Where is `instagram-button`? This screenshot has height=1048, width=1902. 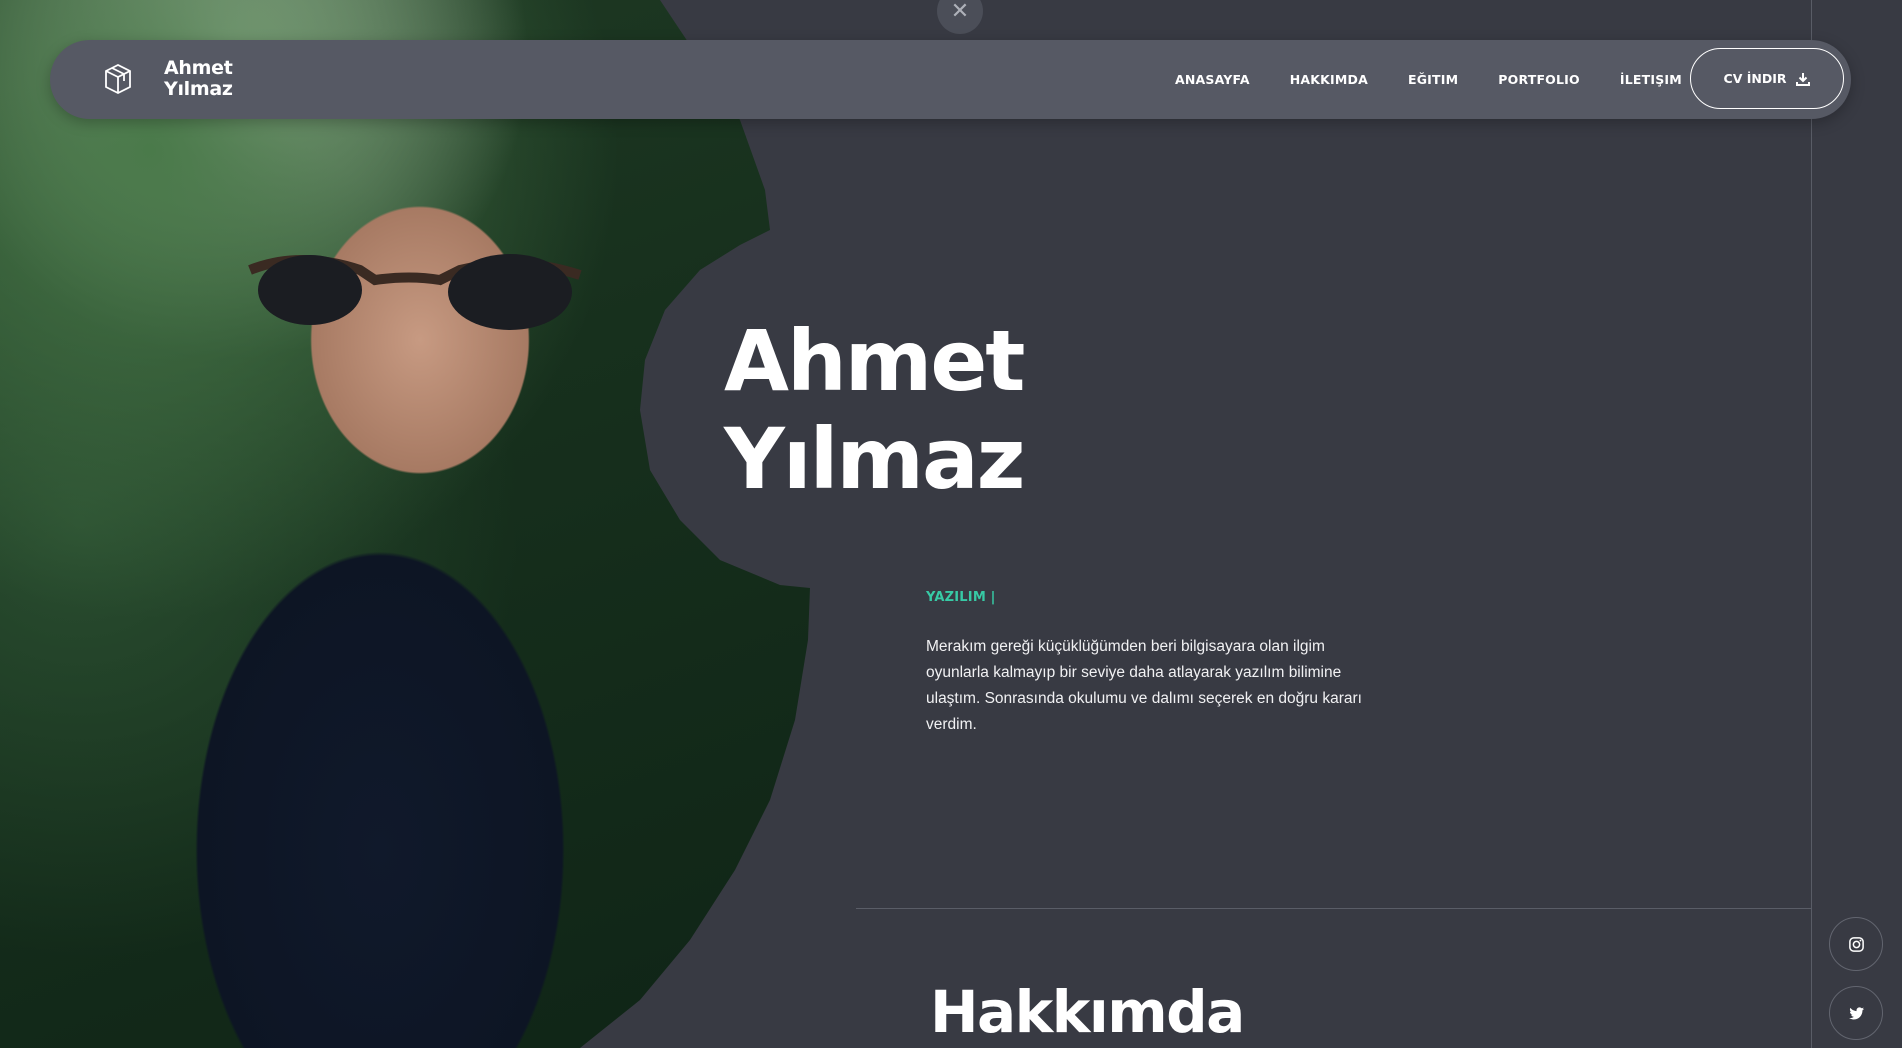 instagram-button is located at coordinates (1856, 944).